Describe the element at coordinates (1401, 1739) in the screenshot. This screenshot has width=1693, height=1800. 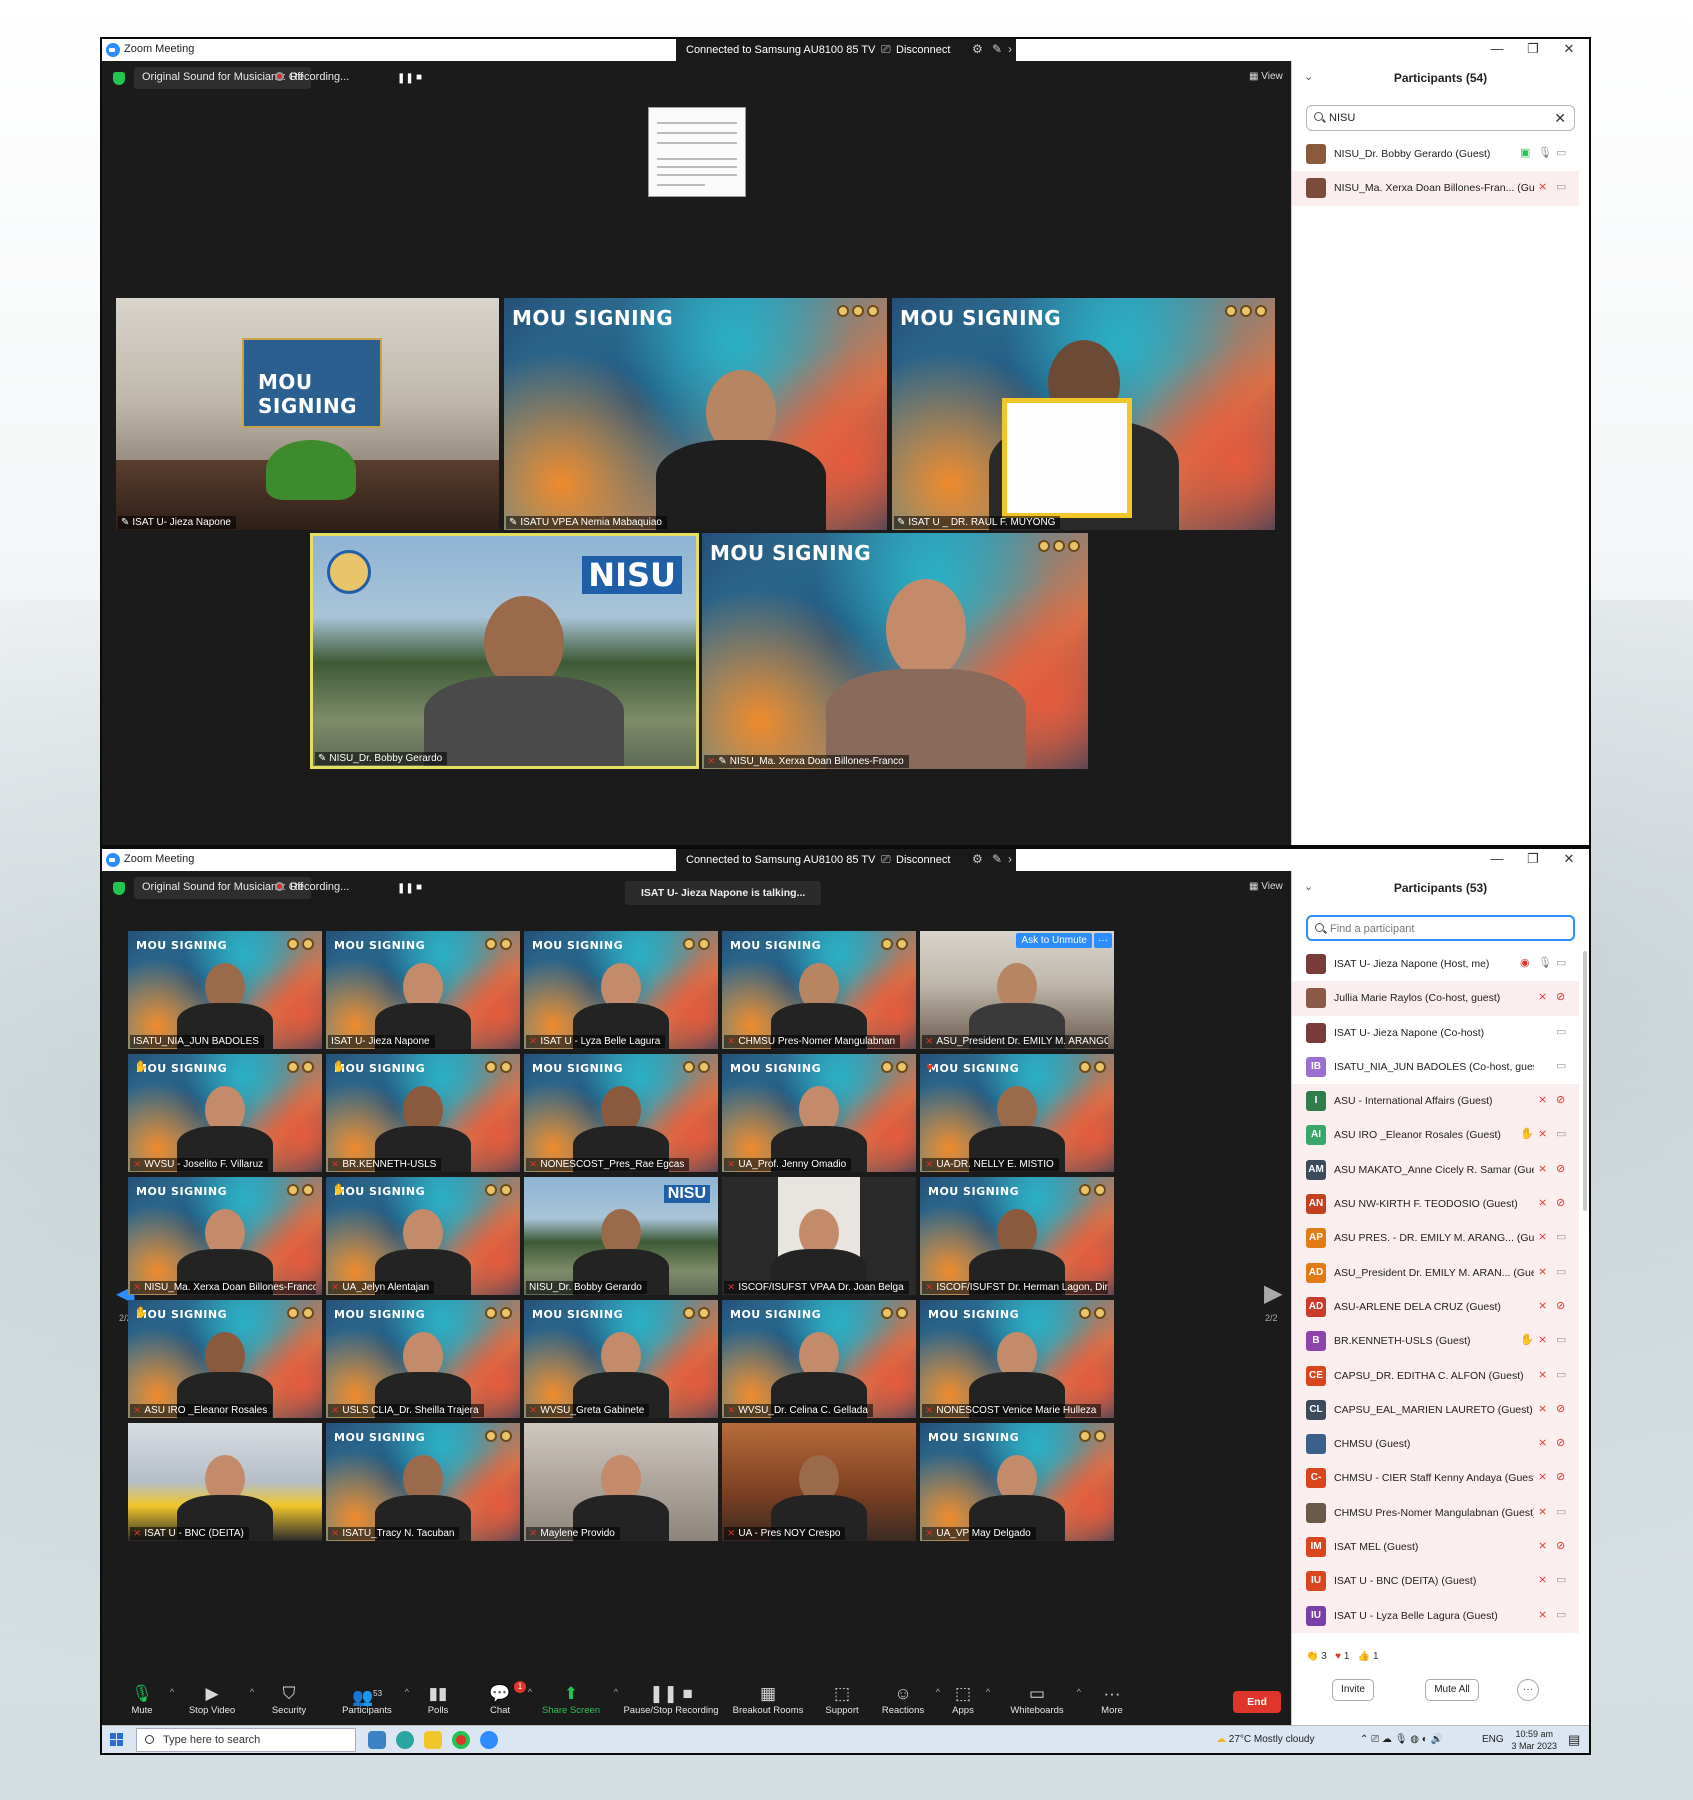
I see `system-tray-icons: ⌃ ⎚ ☁ 🎙 ◍ ◐ 🔊` at that location.